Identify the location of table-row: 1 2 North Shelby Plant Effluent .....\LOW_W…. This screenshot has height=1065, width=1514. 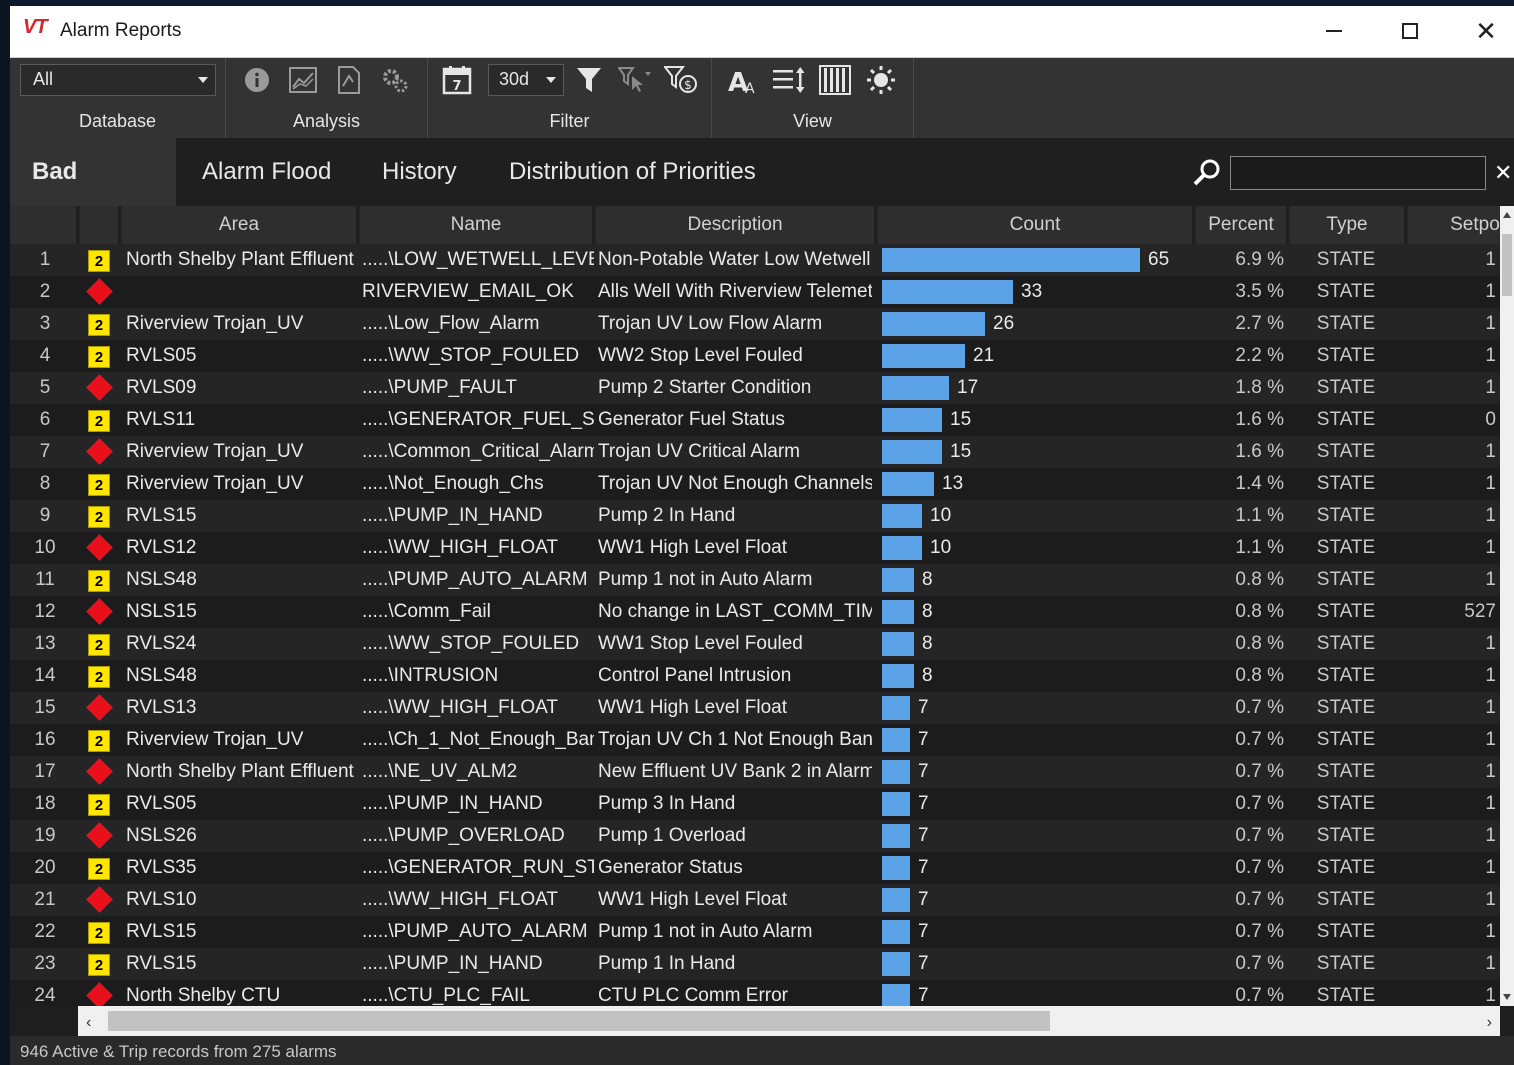
(755, 260).